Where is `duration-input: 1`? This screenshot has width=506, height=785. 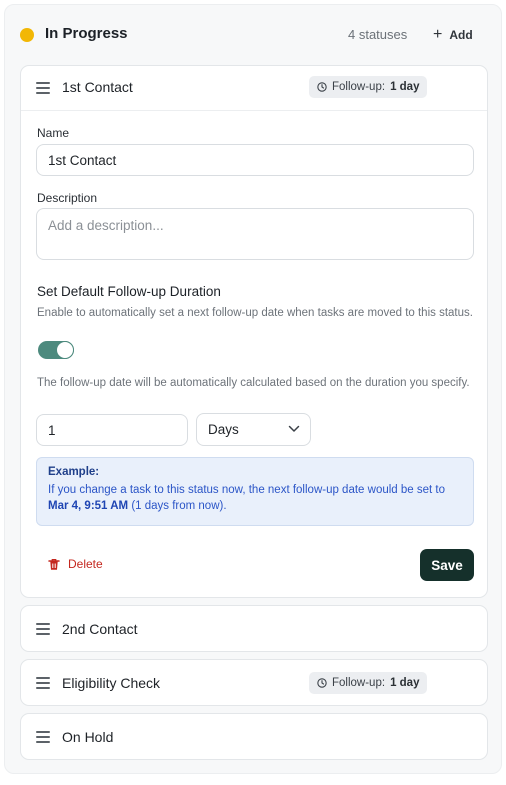 duration-input: 1 is located at coordinates (112, 430).